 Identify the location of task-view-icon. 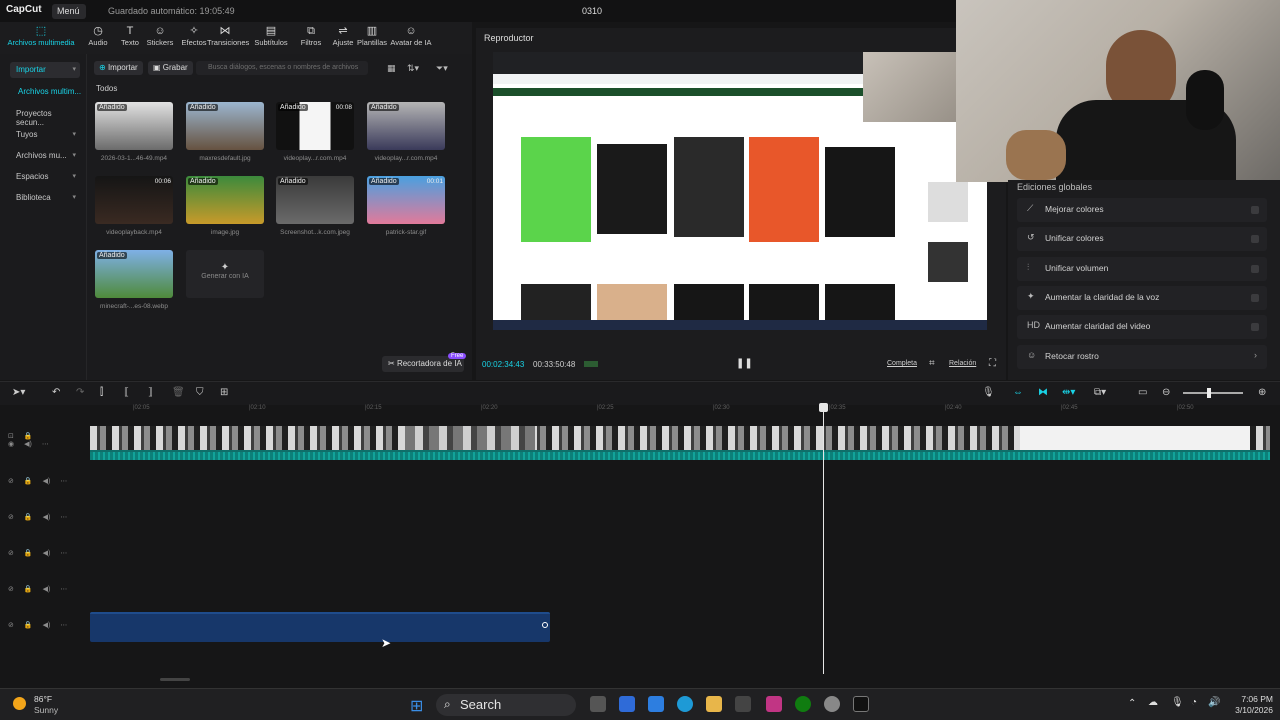
(598, 704).